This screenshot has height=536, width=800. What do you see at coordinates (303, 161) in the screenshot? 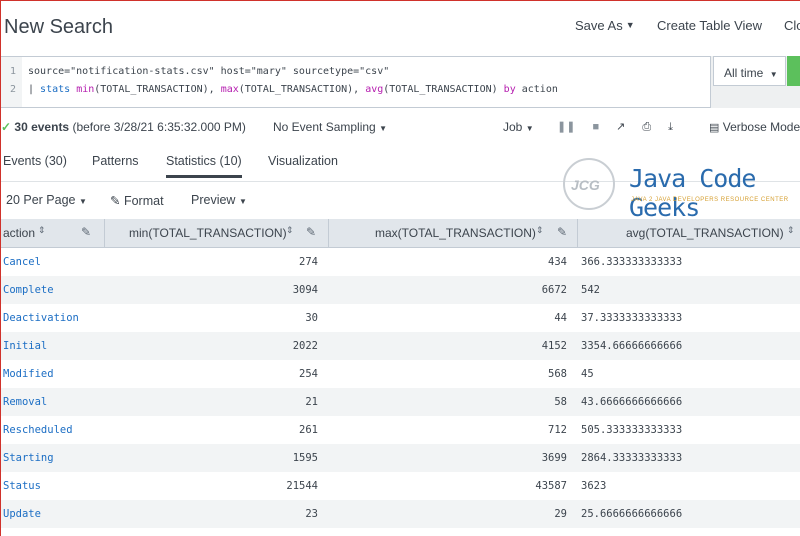
I see `tab-visualization: Visualization` at bounding box center [303, 161].